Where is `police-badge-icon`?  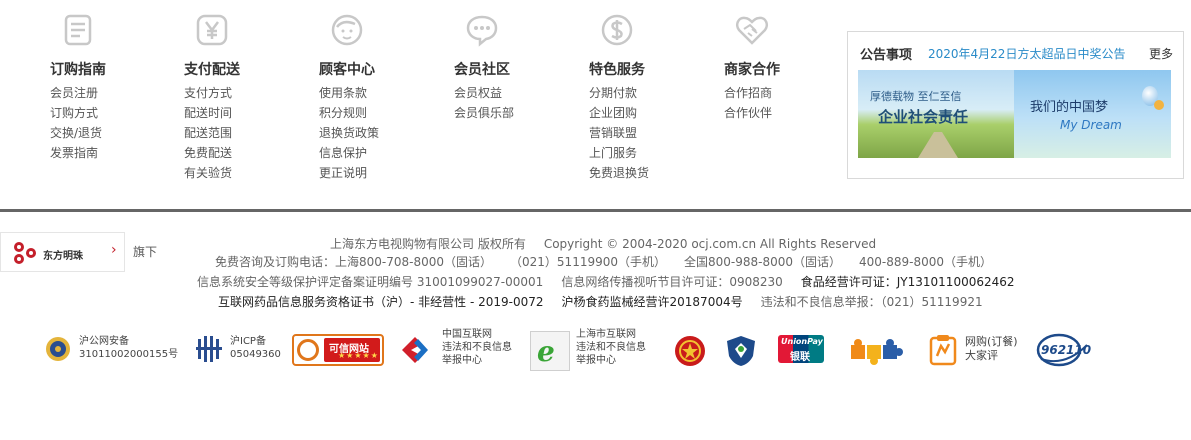 police-badge-icon is located at coordinates (58, 349).